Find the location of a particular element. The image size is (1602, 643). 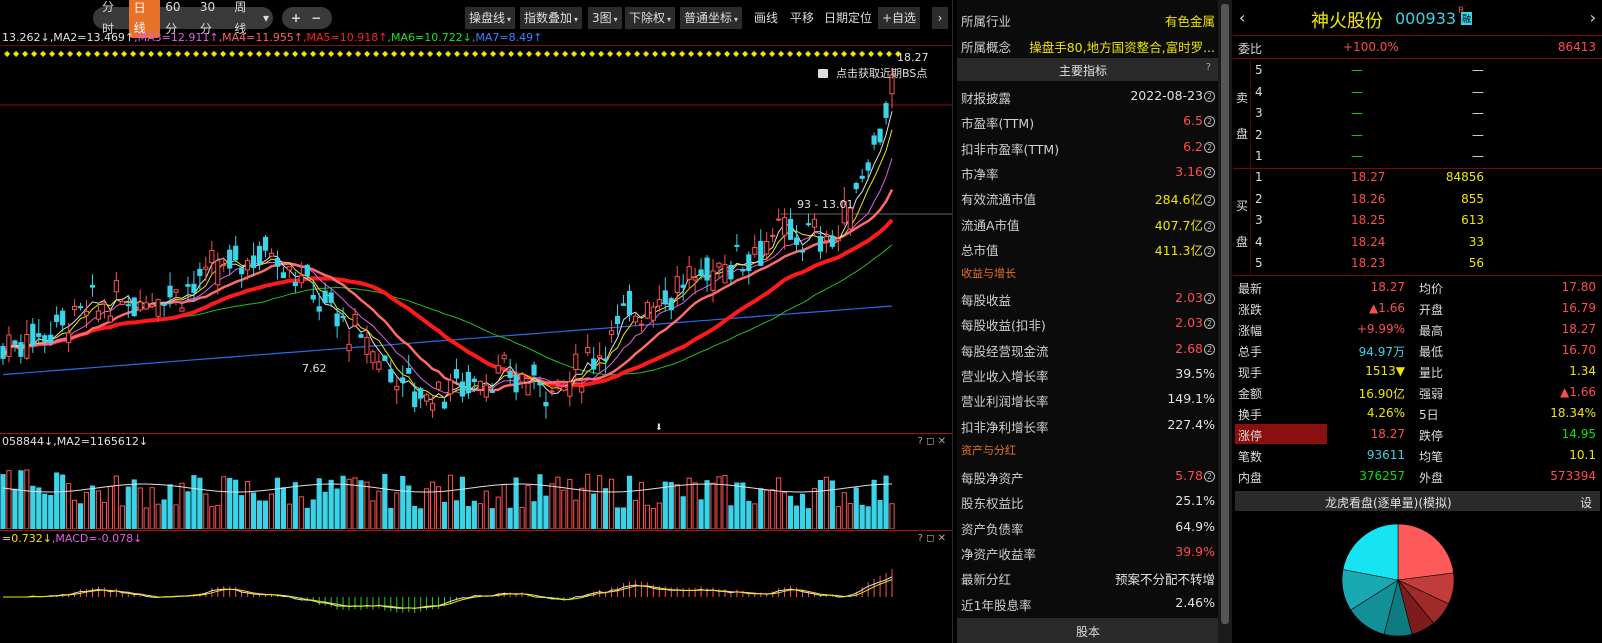

help-icon: ? is located at coordinates (1208, 67).